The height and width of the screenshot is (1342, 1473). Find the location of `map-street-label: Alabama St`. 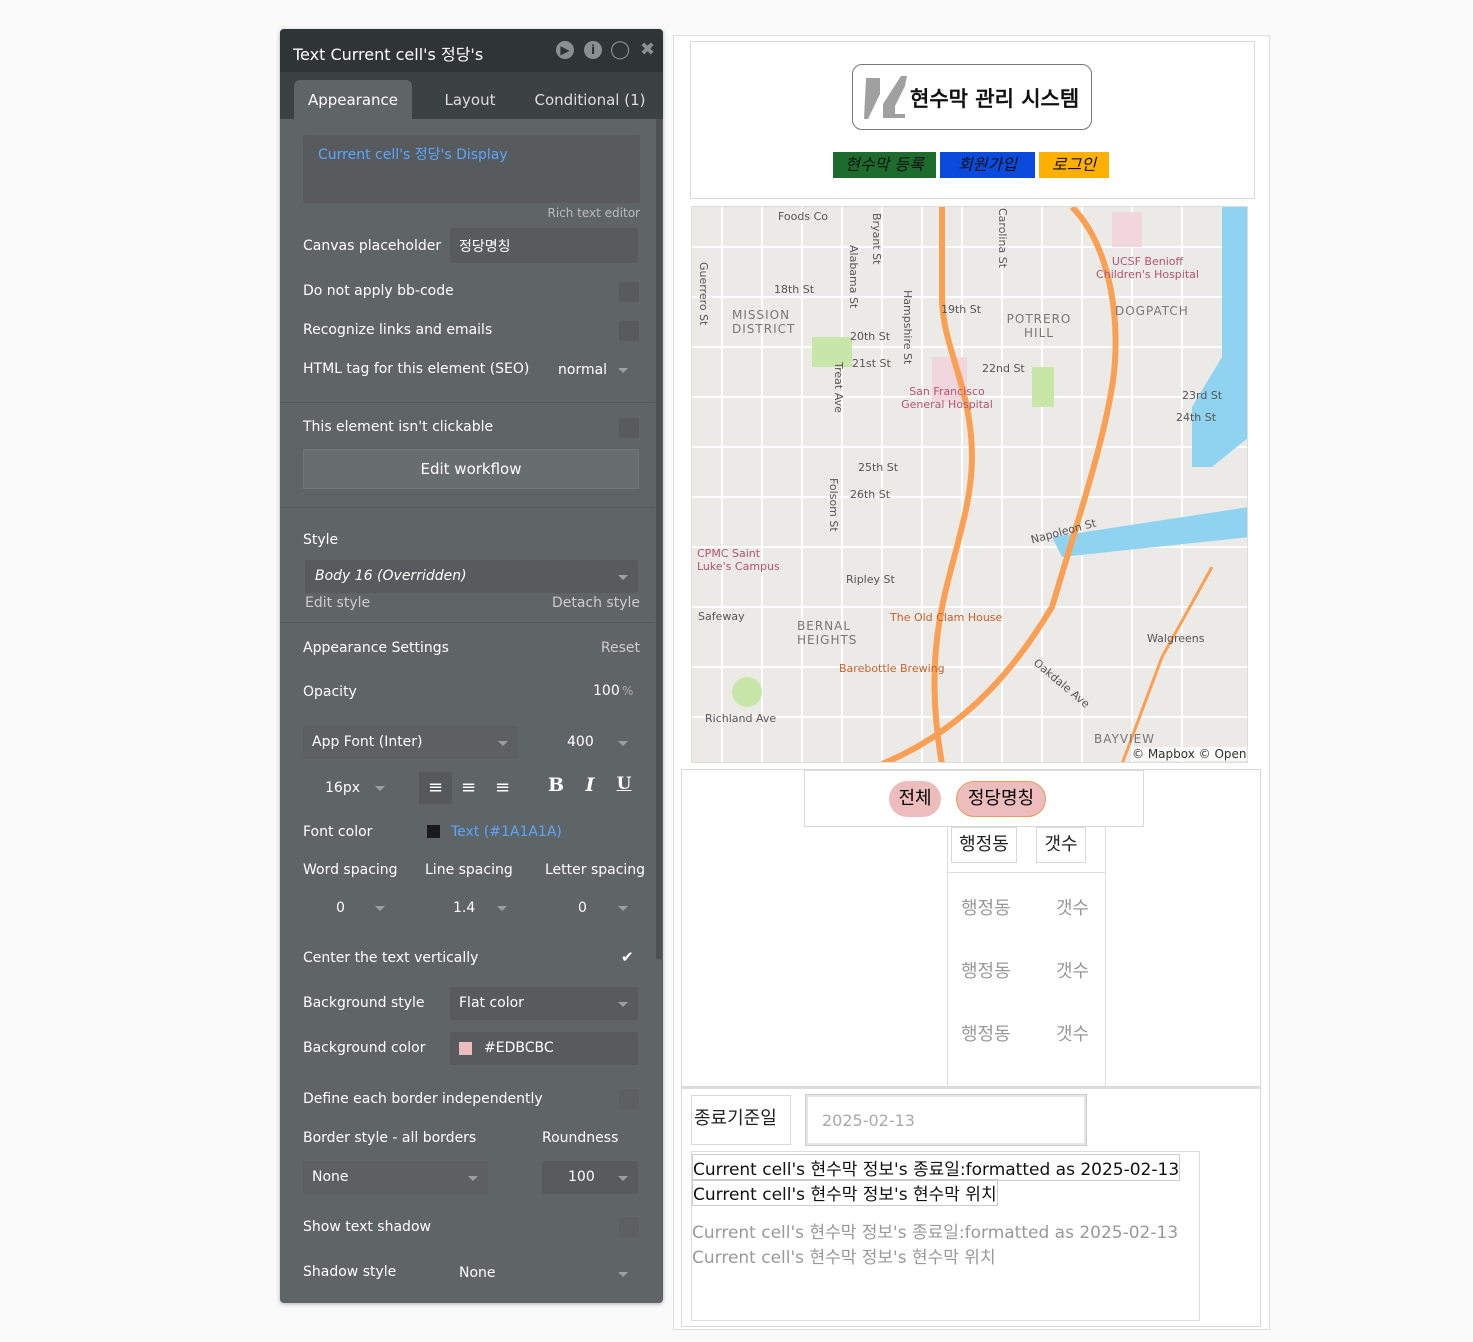

map-street-label: Alabama St is located at coordinates (853, 277).